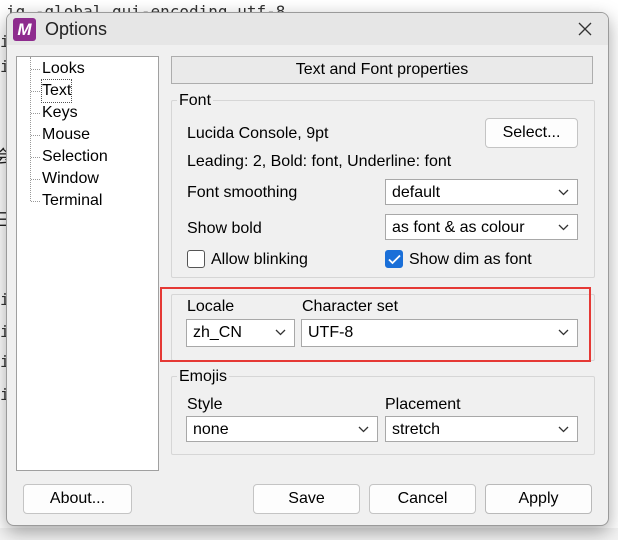 The height and width of the screenshot is (540, 618). What do you see at coordinates (423, 404) in the screenshot?
I see `emoji-placement-label: Placement` at bounding box center [423, 404].